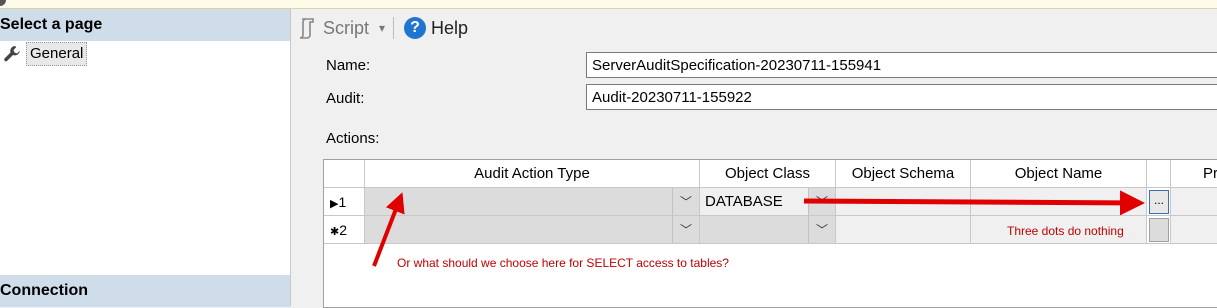  I want to click on name-field: ServerAuditSpecification-20230711-155941, so click(901, 65).